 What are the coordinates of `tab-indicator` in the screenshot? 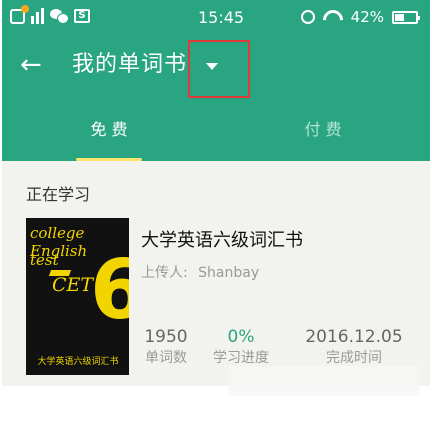 It's located at (109, 159).